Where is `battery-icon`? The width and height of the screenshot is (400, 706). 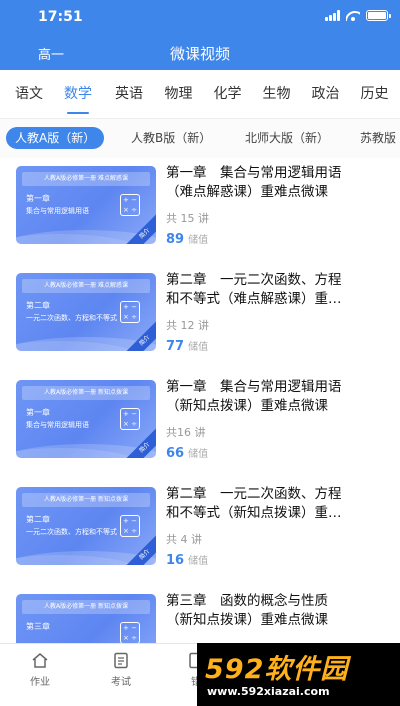 battery-icon is located at coordinates (378, 15).